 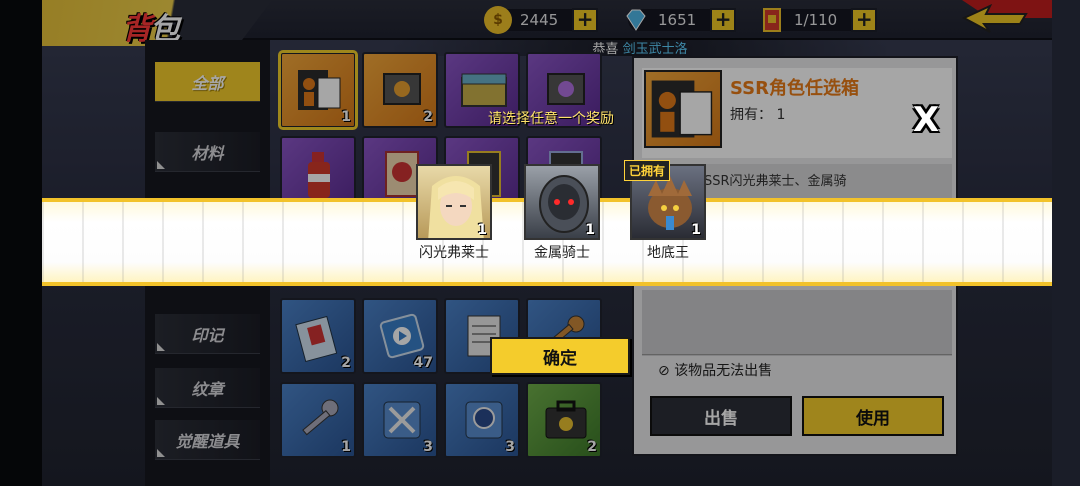 I want to click on inventory-item: 47, so click(x=400, y=336).